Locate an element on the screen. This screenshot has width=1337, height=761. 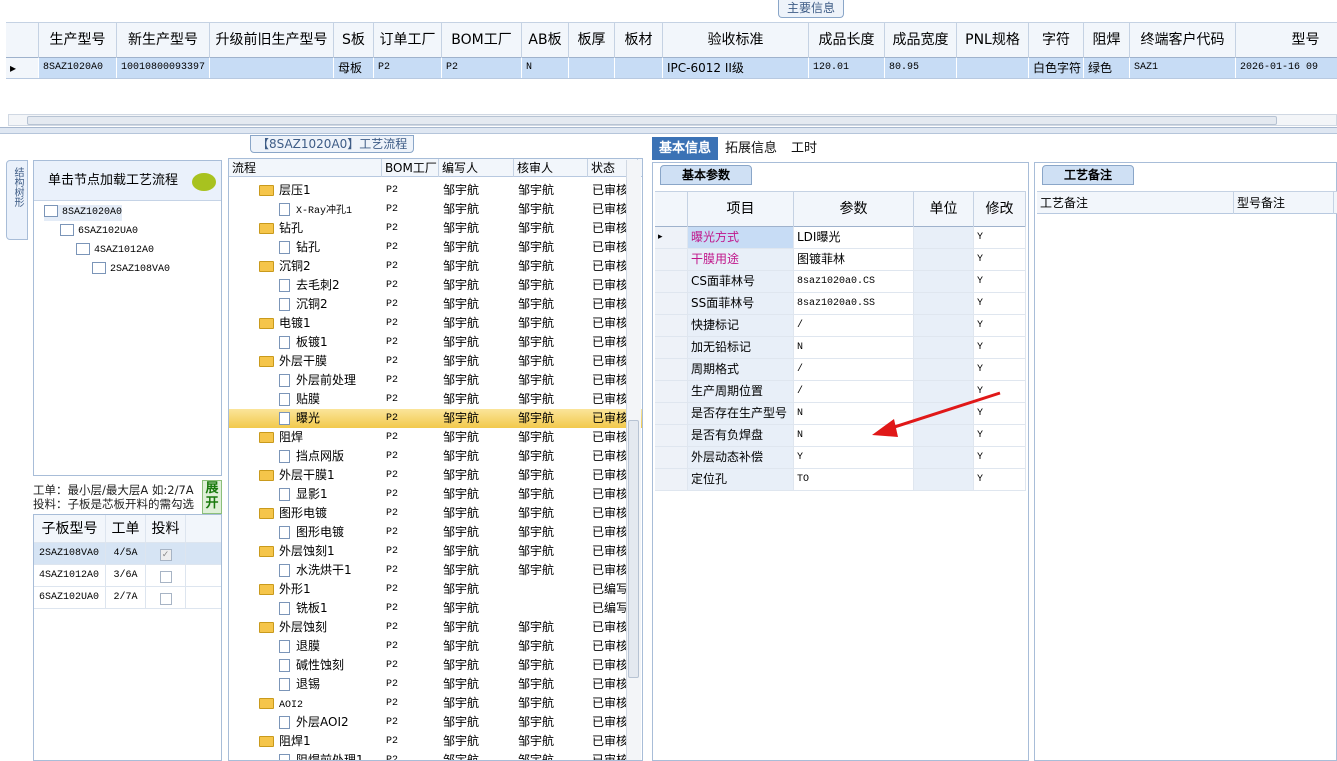
param-row: 外层动态补偿 Y Y is located at coordinates (840, 458).